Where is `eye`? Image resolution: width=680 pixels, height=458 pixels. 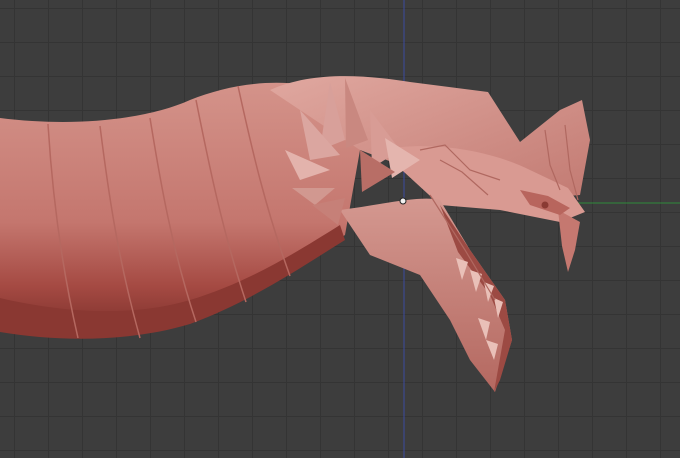
eye is located at coordinates (545, 205).